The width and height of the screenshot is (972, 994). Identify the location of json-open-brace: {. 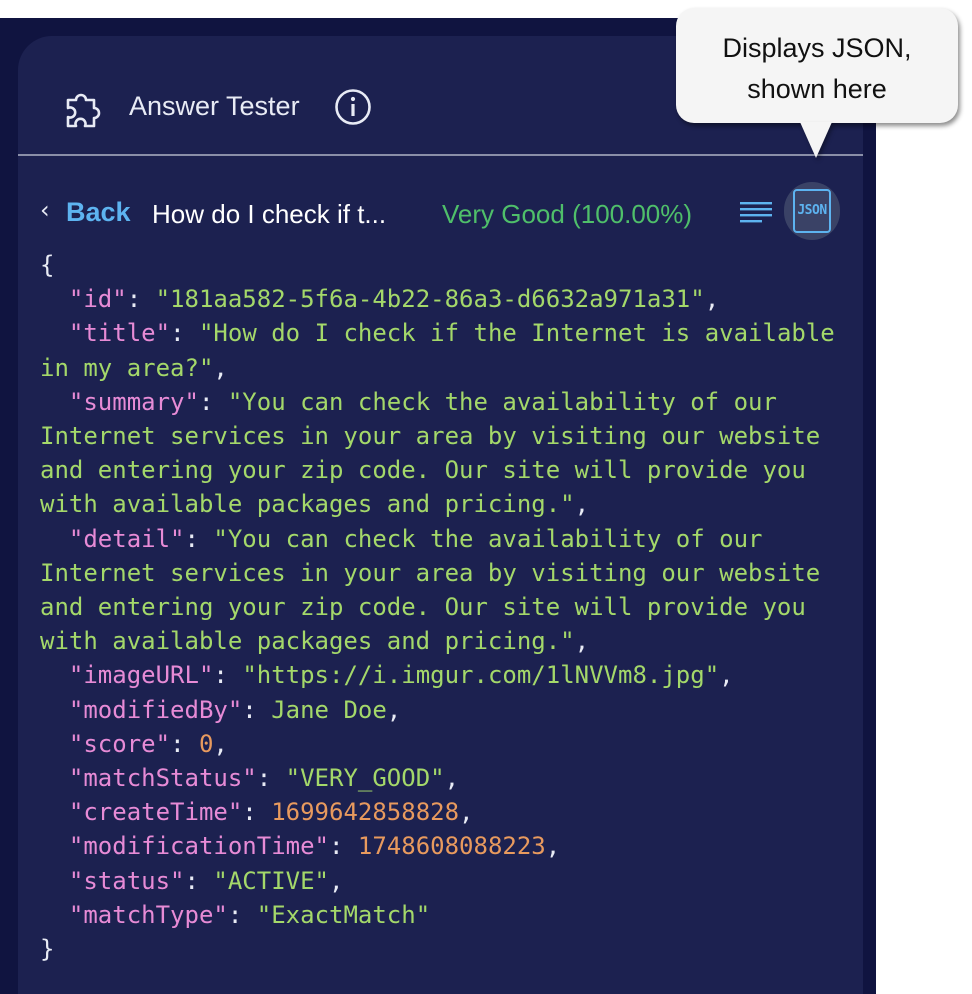
(47, 265).